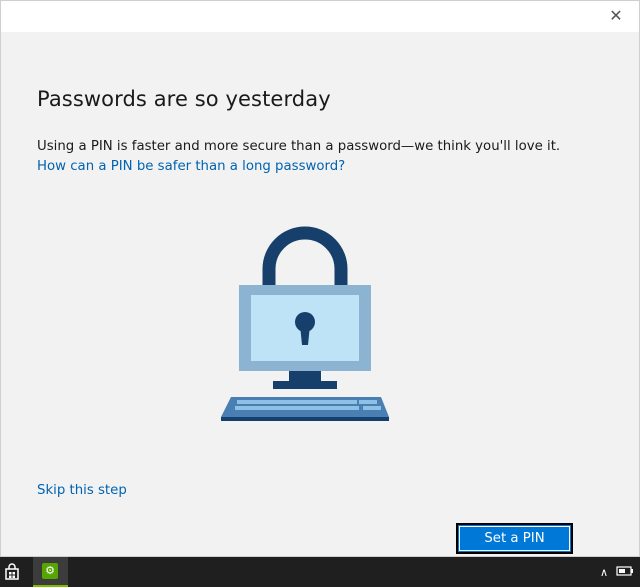 This screenshot has width=640, height=587. I want to click on title-bar: ✕, so click(320, 16).